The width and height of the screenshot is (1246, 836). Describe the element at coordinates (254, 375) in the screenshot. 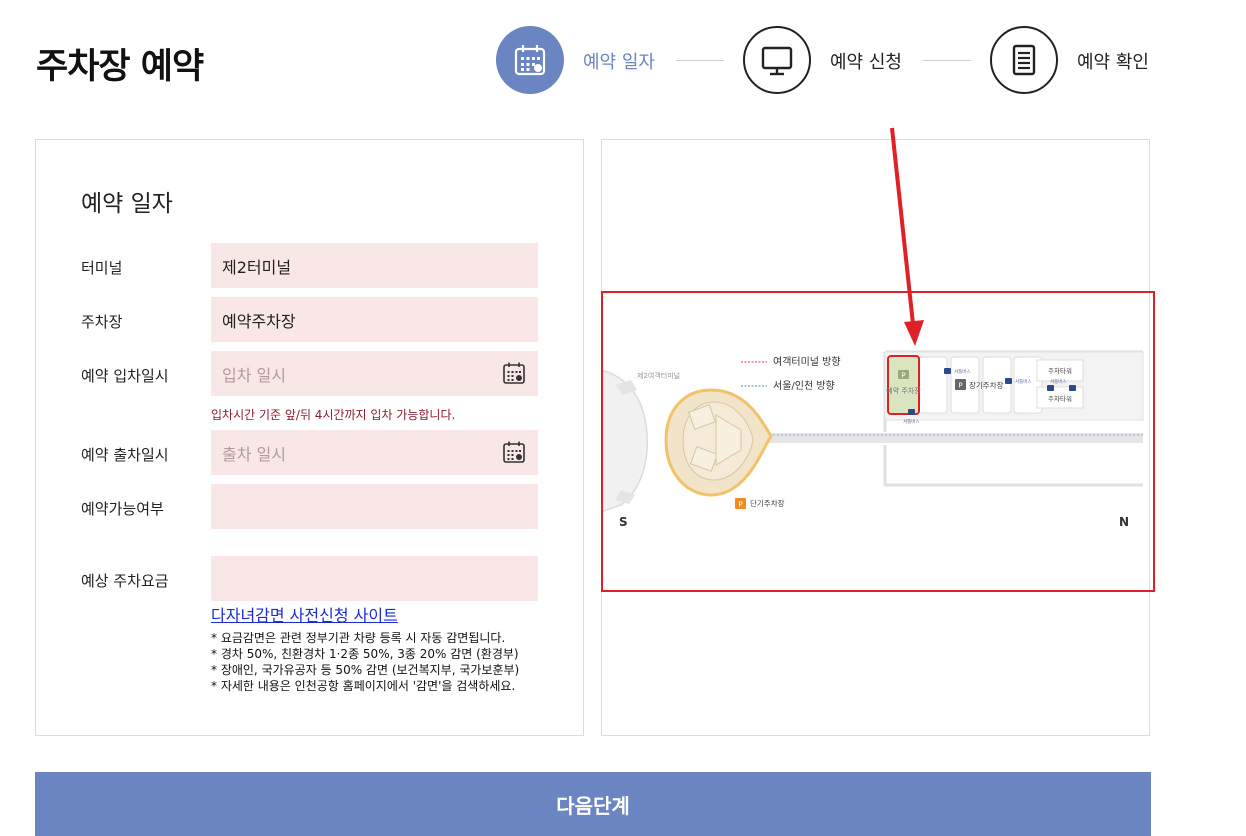

I see `entry-datetime-placeholder: 입차 일시` at that location.